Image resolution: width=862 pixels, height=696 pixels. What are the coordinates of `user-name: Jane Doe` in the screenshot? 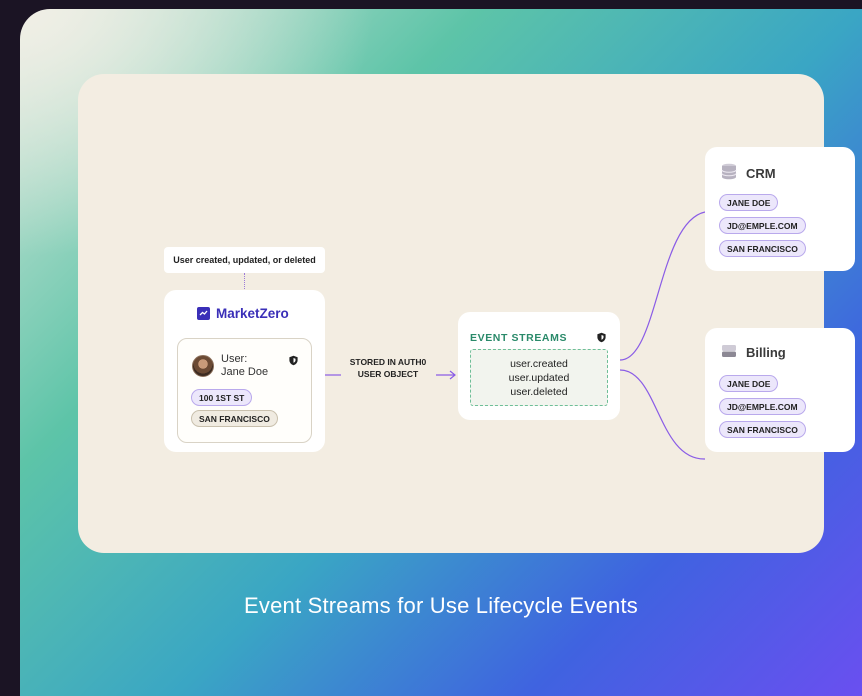 It's located at (245, 372).